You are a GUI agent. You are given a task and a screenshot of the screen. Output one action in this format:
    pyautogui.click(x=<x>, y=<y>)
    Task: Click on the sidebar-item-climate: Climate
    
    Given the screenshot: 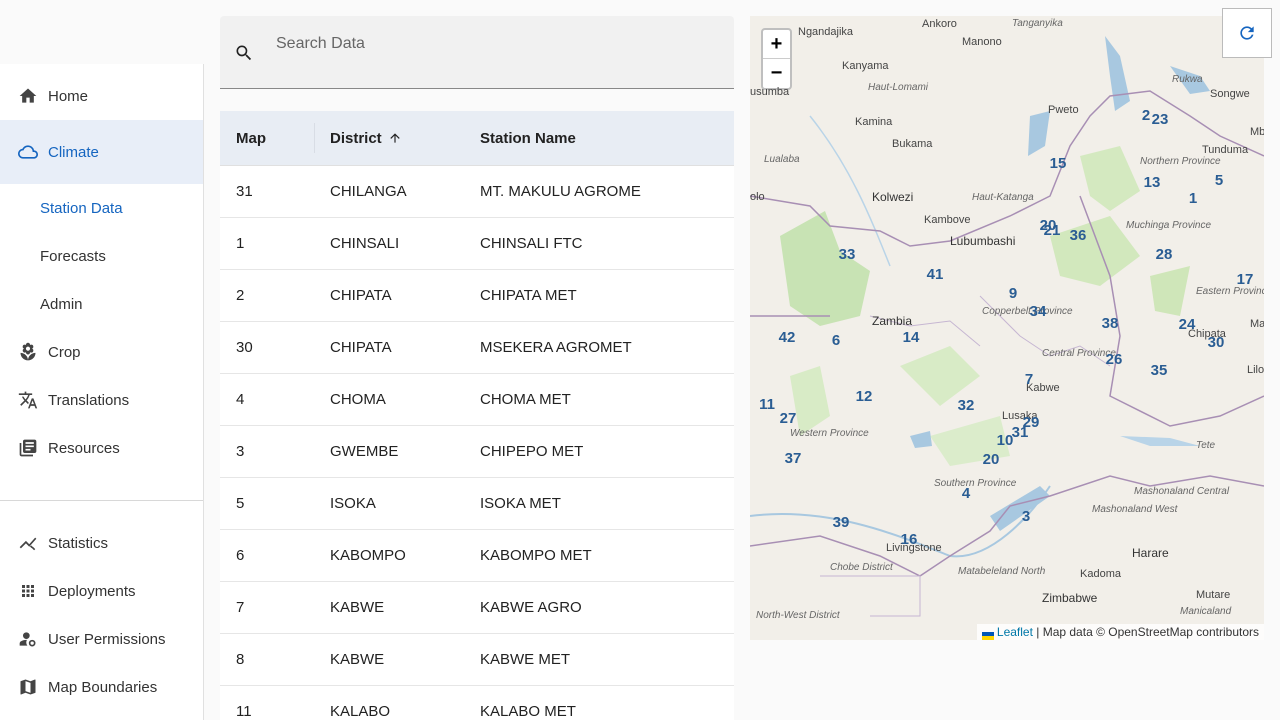 What is the action you would take?
    pyautogui.click(x=101, y=152)
    